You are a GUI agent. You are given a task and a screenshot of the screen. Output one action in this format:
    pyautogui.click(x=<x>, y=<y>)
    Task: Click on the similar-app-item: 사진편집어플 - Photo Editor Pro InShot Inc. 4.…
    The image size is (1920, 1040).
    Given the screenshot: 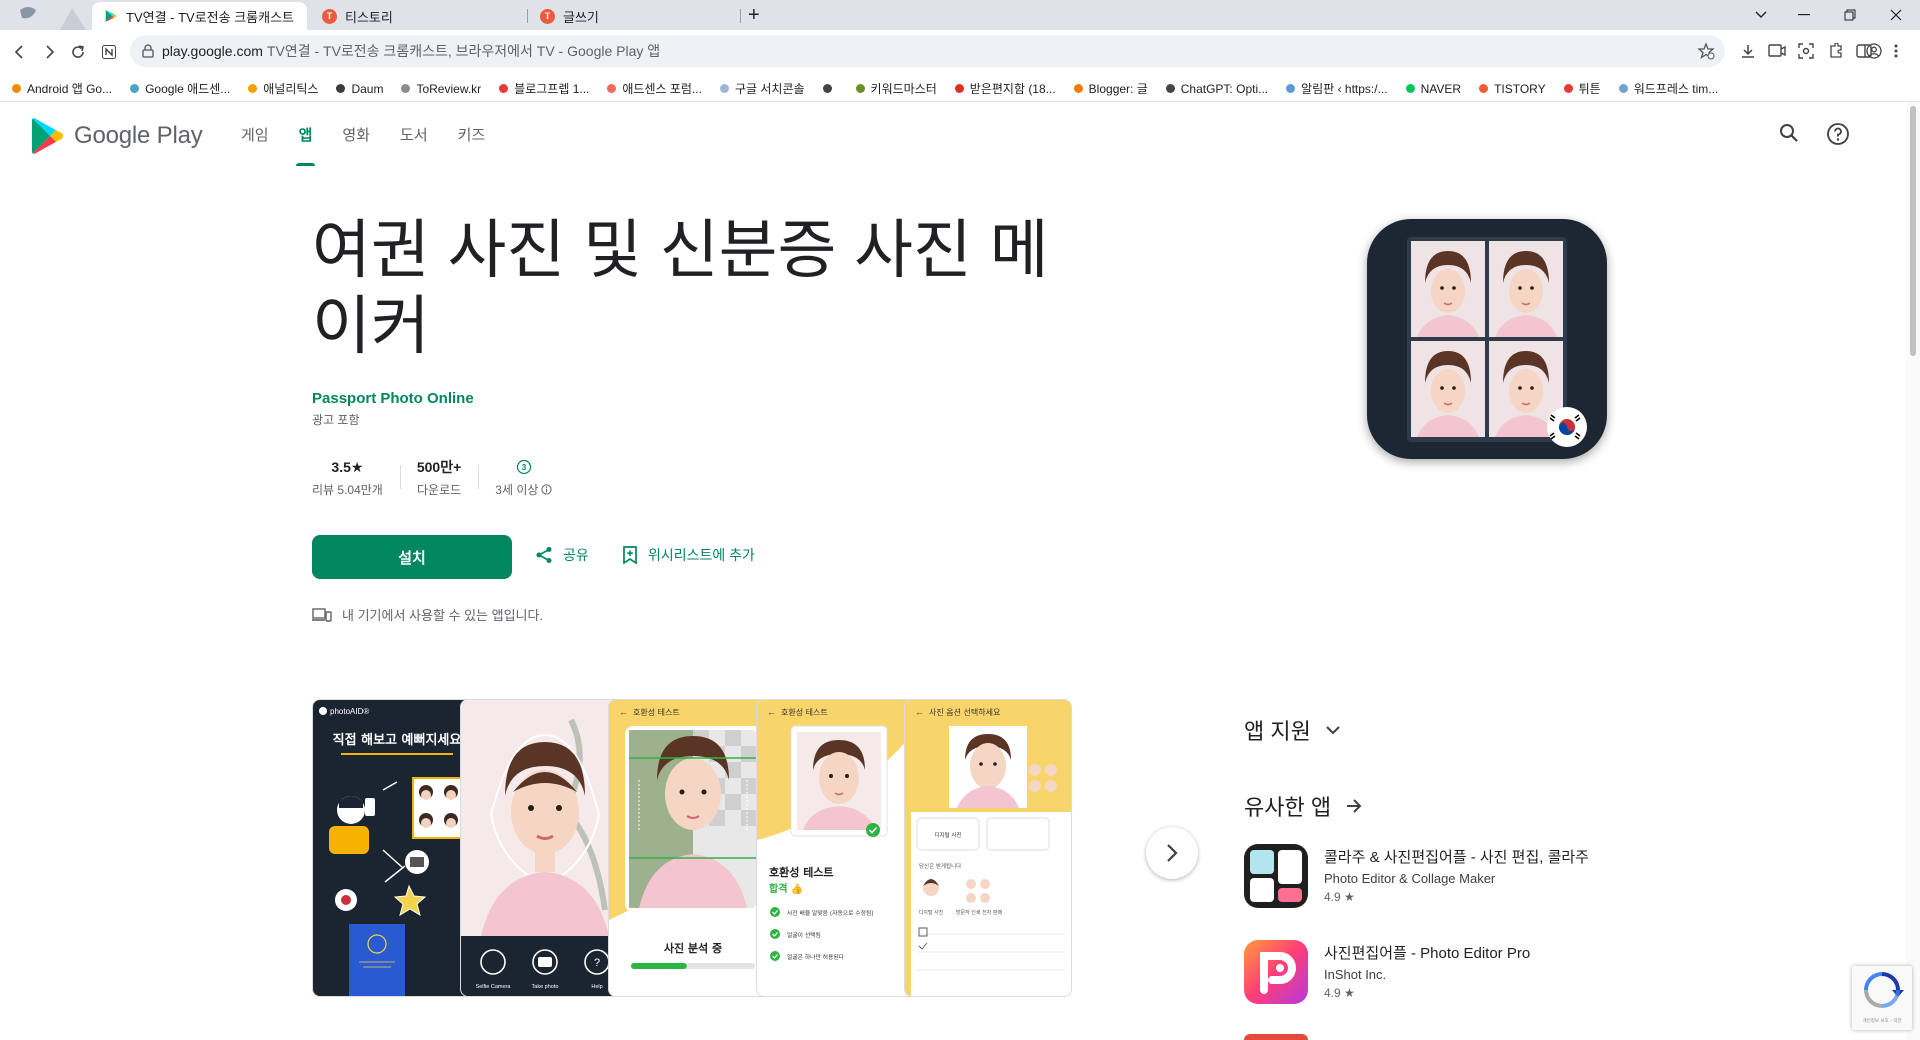 What is the action you would take?
    pyautogui.click(x=1434, y=974)
    